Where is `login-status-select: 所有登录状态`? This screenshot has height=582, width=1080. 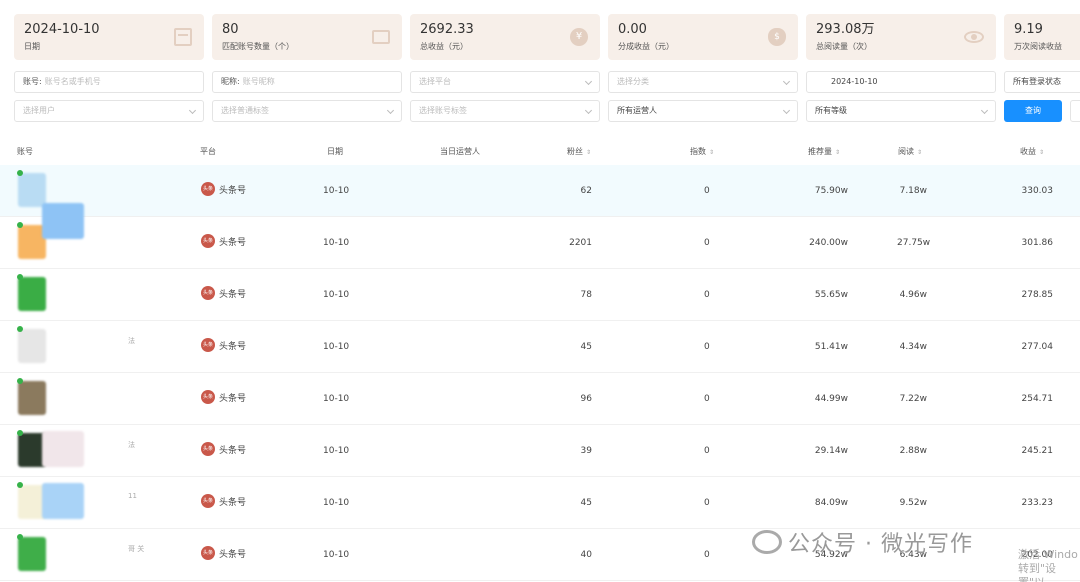 login-status-select: 所有登录状态 is located at coordinates (1042, 82).